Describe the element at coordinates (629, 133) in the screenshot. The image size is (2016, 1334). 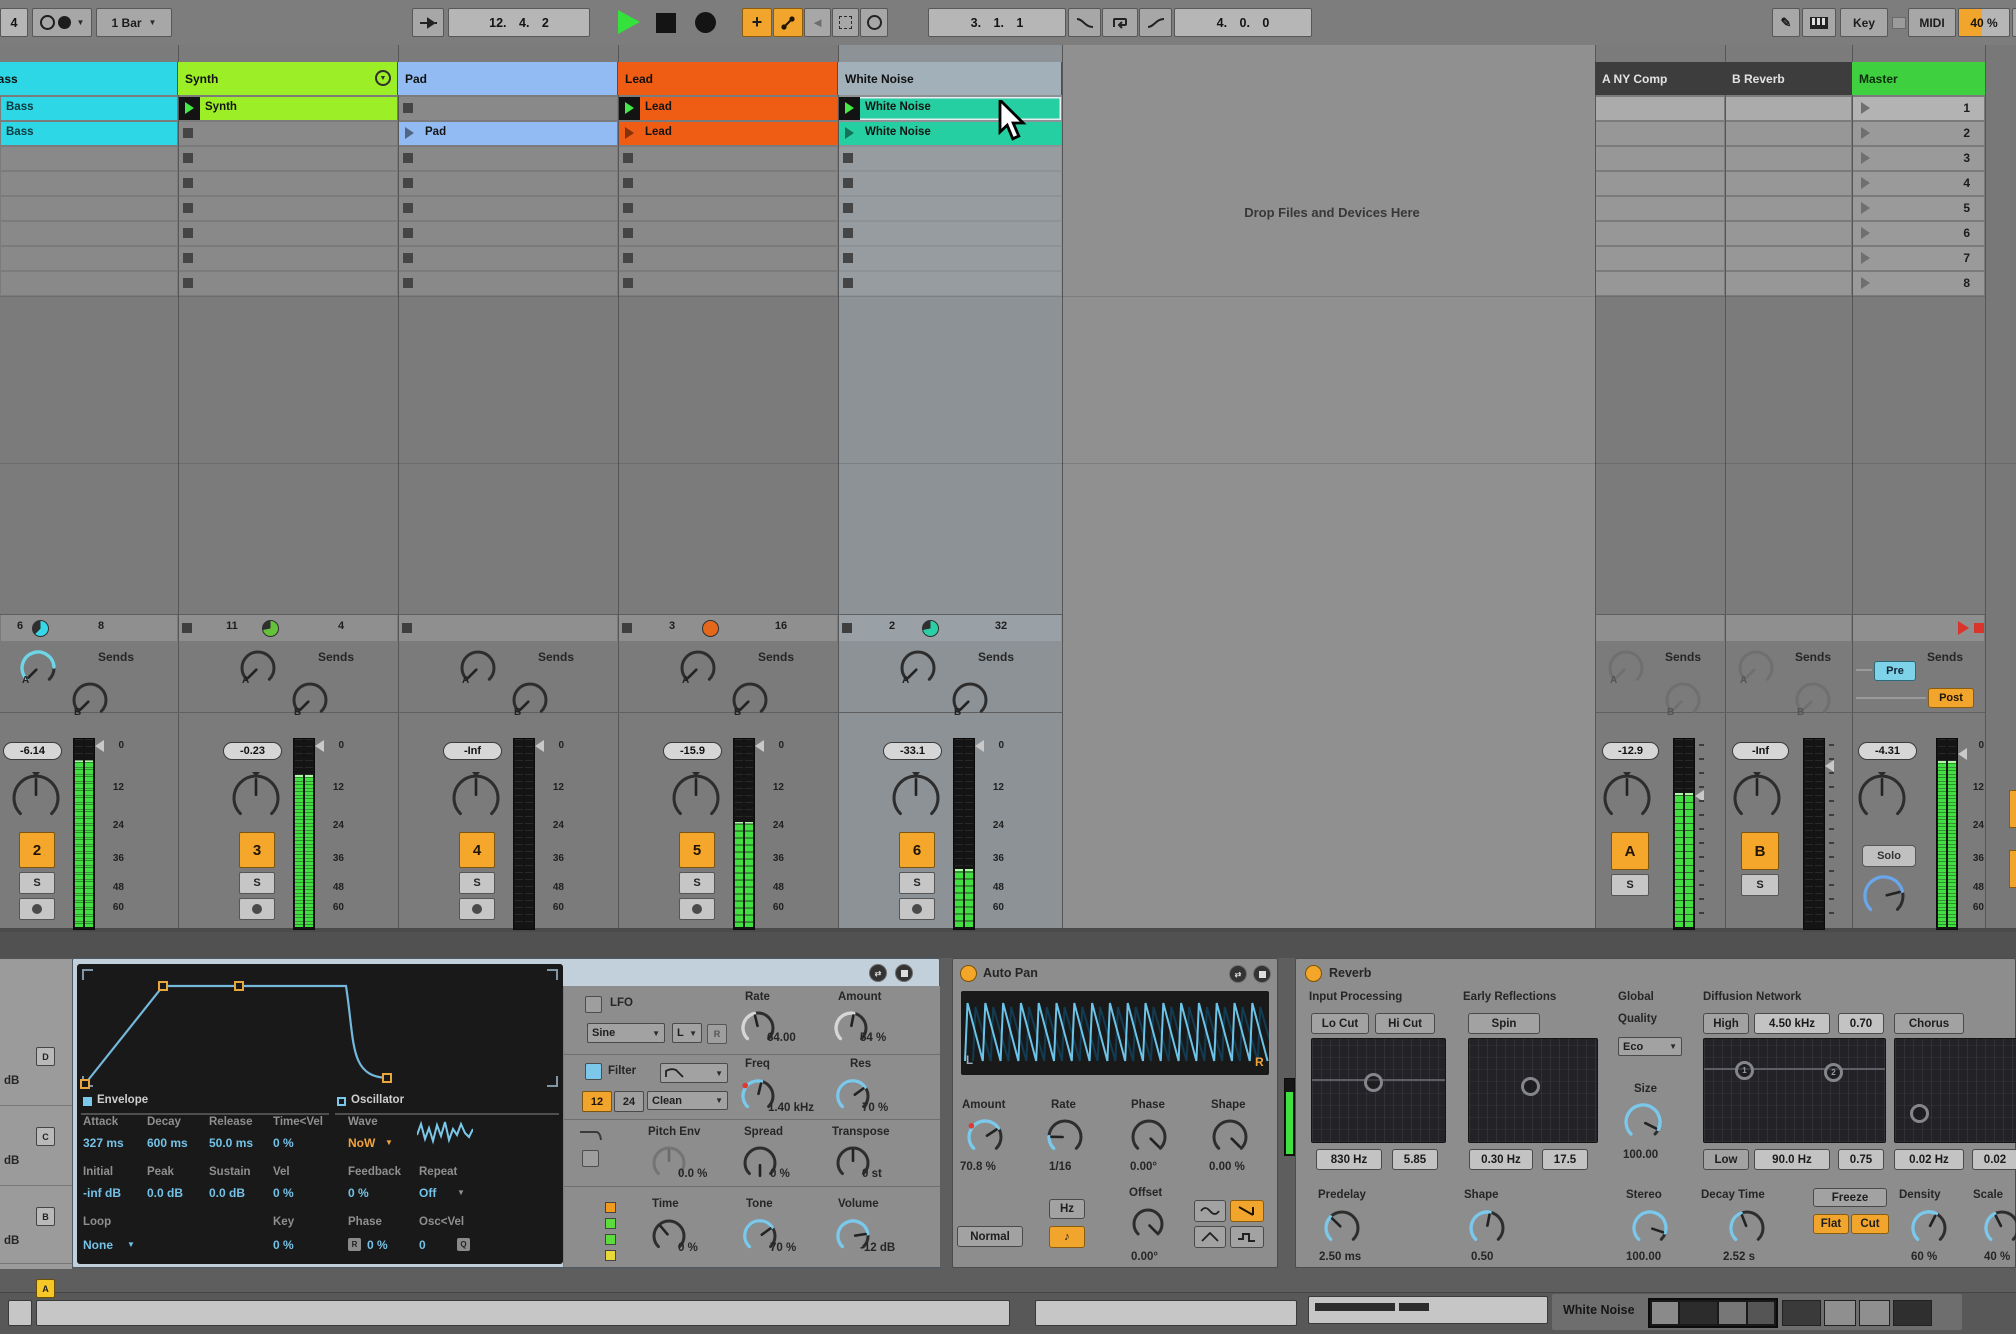
I see `clip-play-zone` at that location.